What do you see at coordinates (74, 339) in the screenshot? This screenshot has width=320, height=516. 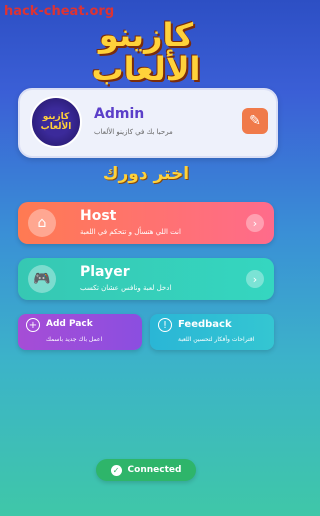 I see `add-pack-subtitle: اعمل باك جديد باسمك` at bounding box center [74, 339].